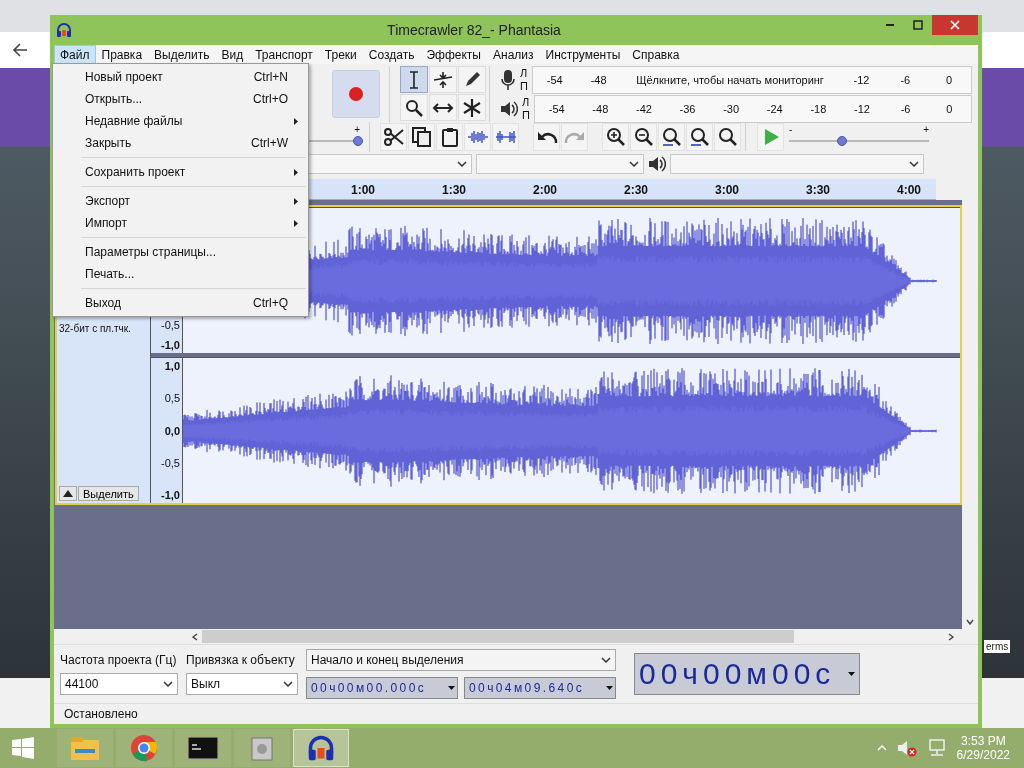  I want to click on meter-tick: -6, so click(905, 109).